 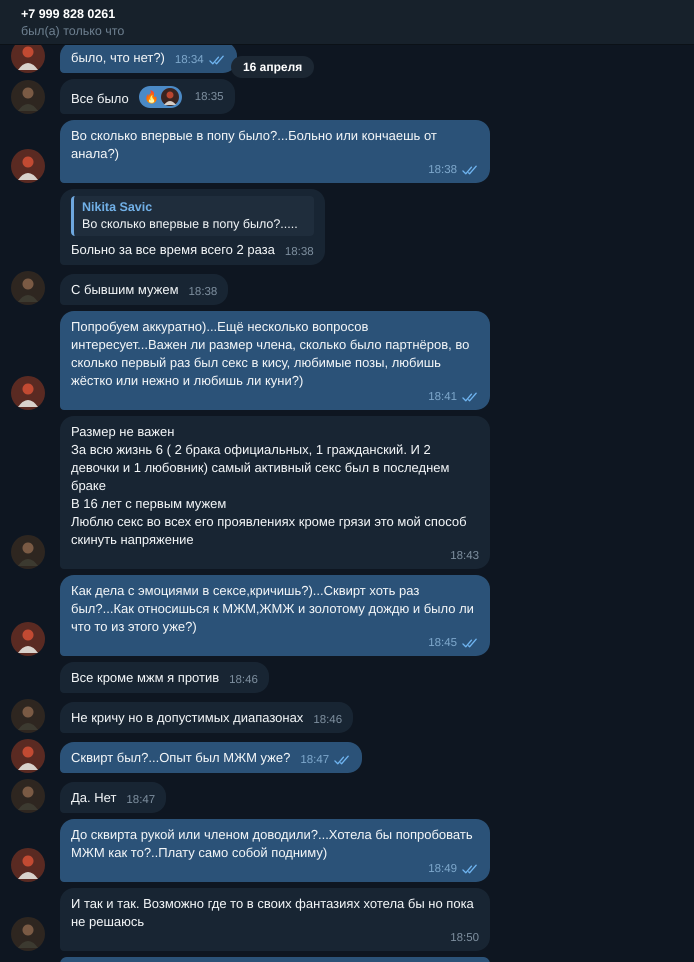 What do you see at coordinates (169, 97) in the screenshot?
I see `reactor-avatar-icon` at bounding box center [169, 97].